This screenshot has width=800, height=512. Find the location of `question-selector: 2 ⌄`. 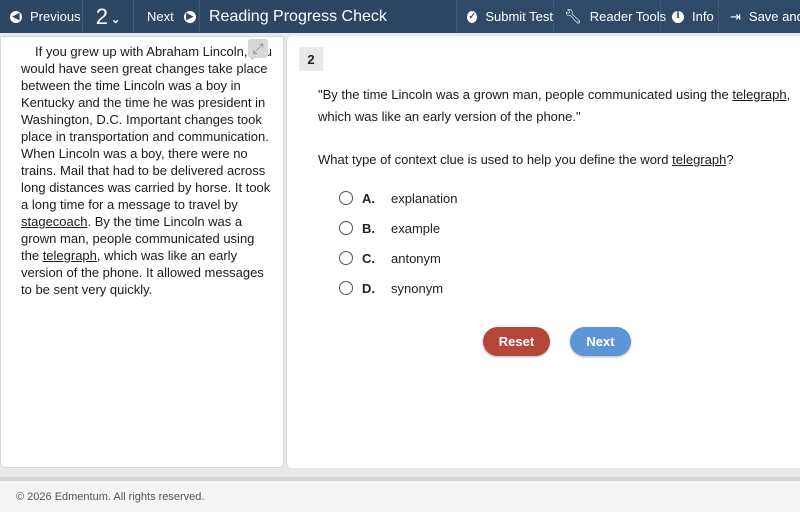

question-selector: 2 ⌄ is located at coordinates (108, 16).